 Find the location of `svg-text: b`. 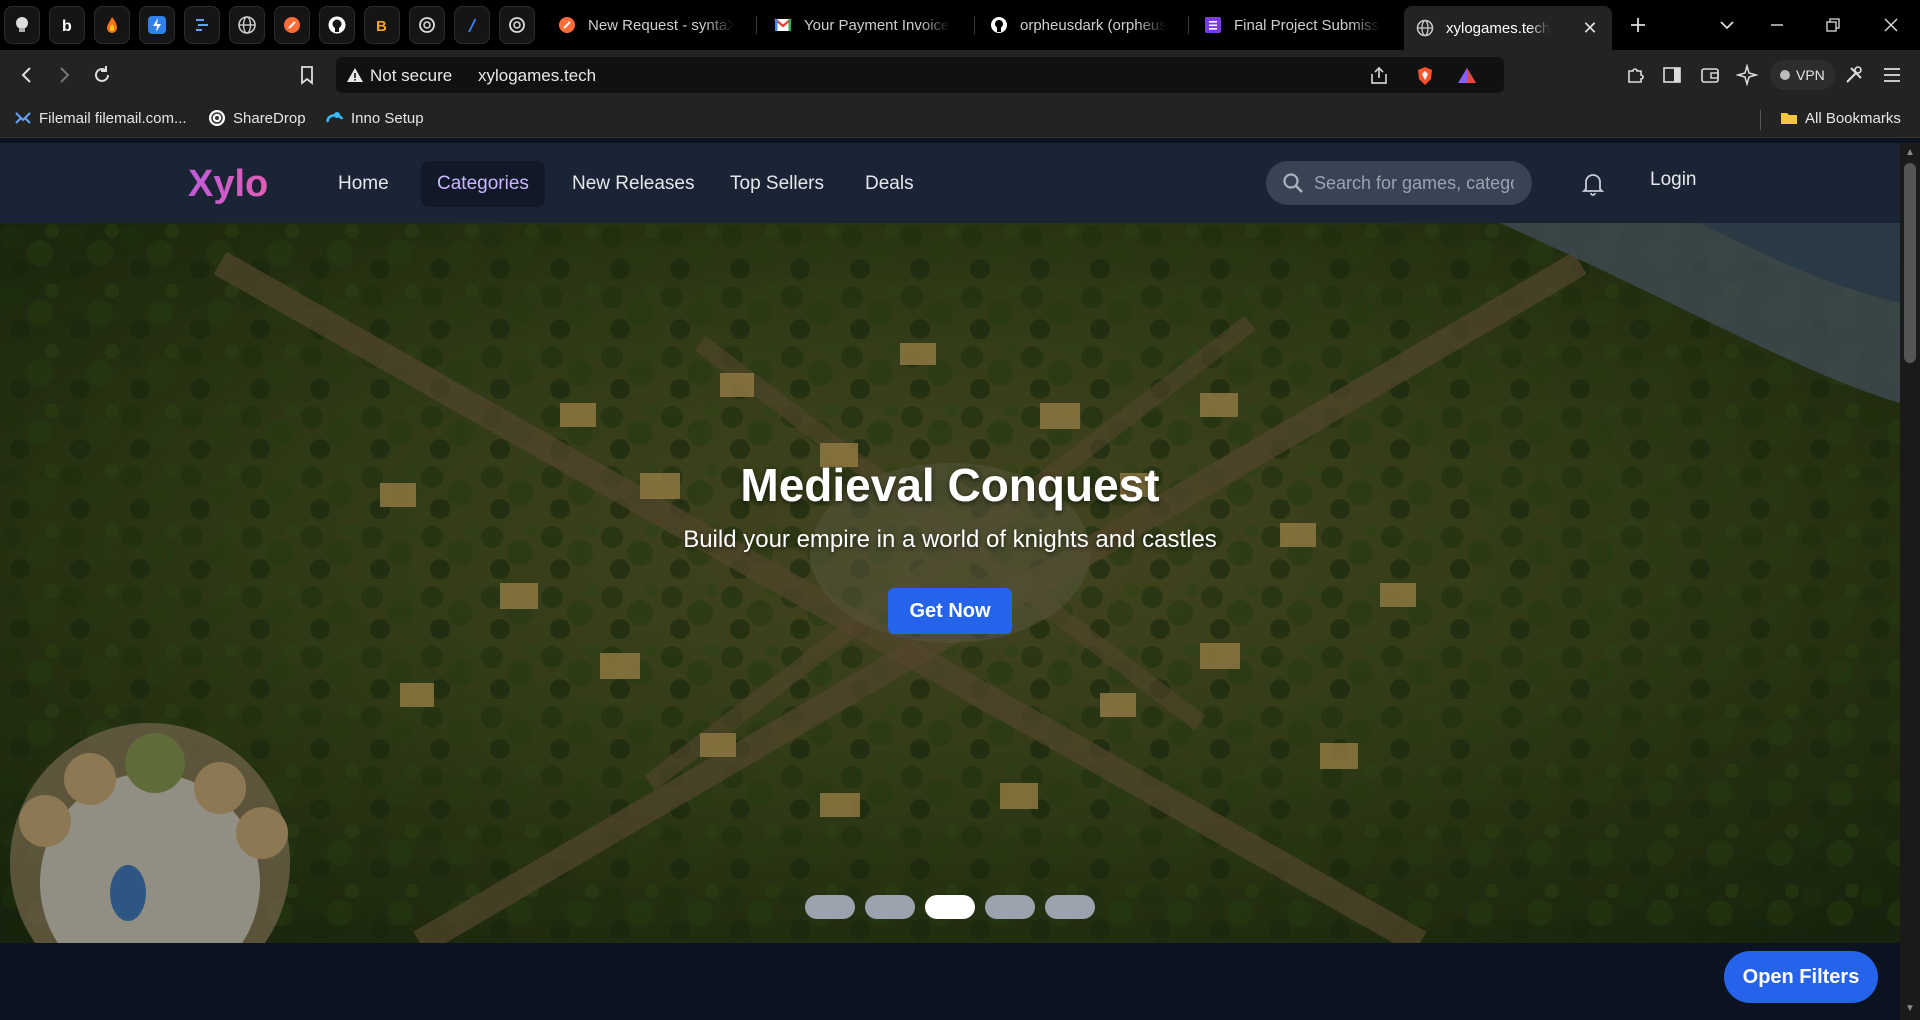

svg-text: b is located at coordinates (67, 26).